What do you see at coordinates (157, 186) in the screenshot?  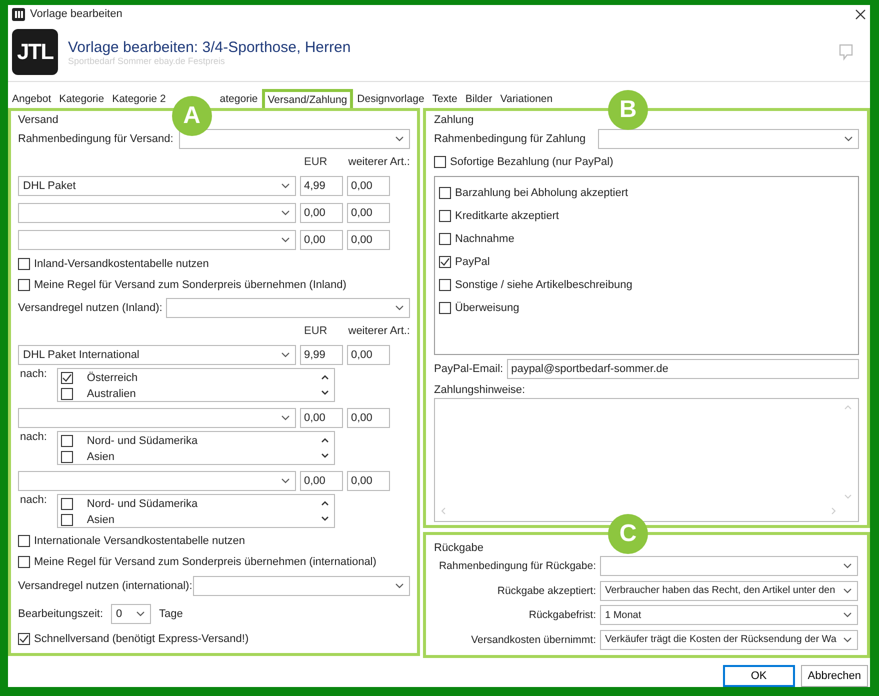 I see `dropdown: DHL Paket` at bounding box center [157, 186].